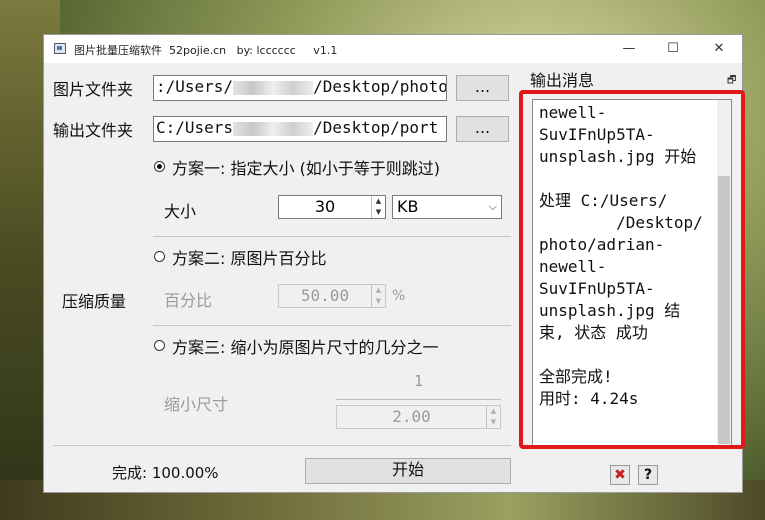  I want to click on chevron-down-icon: ⌵, so click(492, 206).